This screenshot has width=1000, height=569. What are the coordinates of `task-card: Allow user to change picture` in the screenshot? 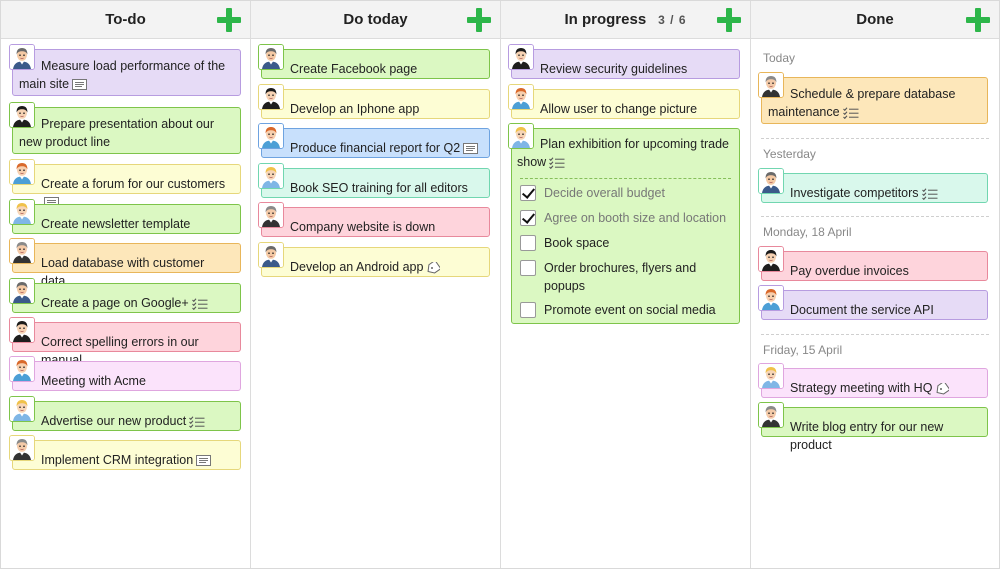 It's located at (625, 104).